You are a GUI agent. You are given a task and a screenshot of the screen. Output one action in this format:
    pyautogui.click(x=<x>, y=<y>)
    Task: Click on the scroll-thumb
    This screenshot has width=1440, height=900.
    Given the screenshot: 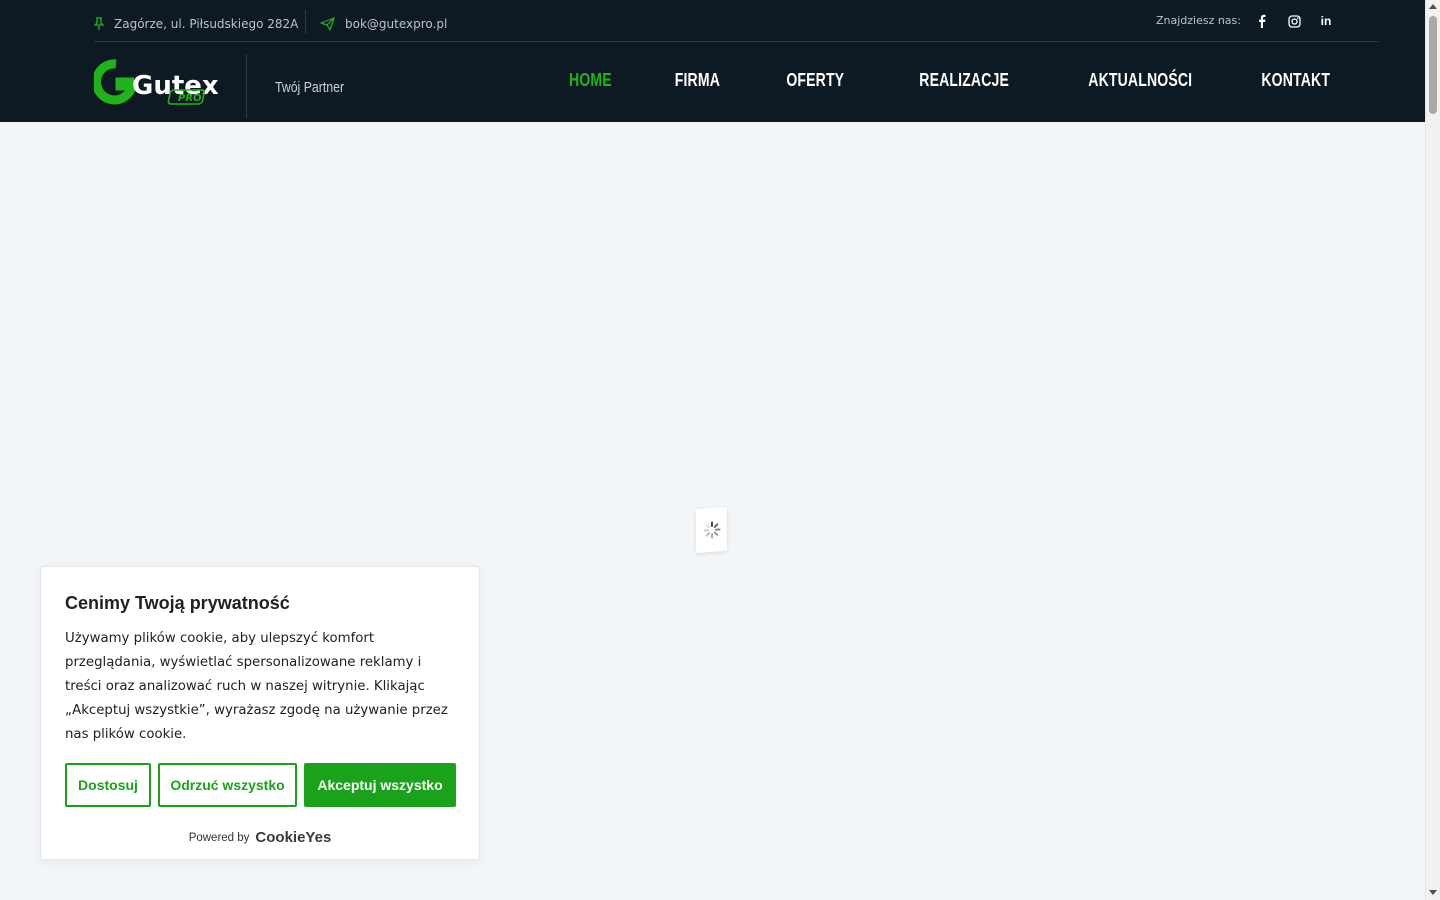 What is the action you would take?
    pyautogui.click(x=1433, y=65)
    